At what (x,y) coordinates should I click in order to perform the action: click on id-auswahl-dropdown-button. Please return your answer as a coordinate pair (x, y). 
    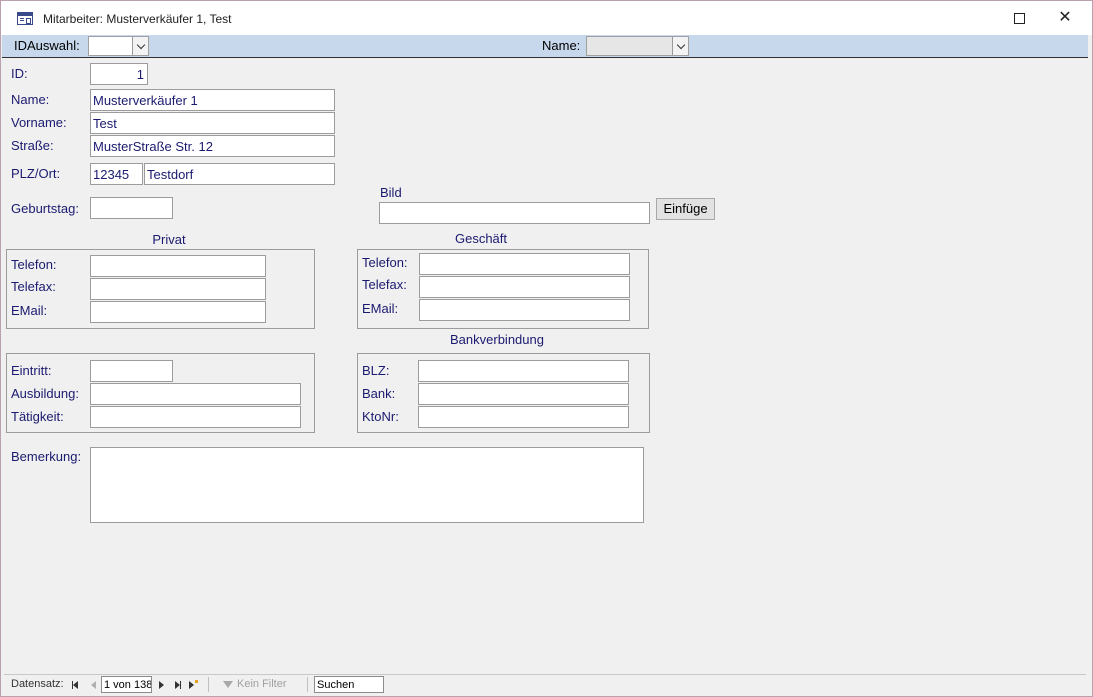
    Looking at the image, I should click on (140, 46).